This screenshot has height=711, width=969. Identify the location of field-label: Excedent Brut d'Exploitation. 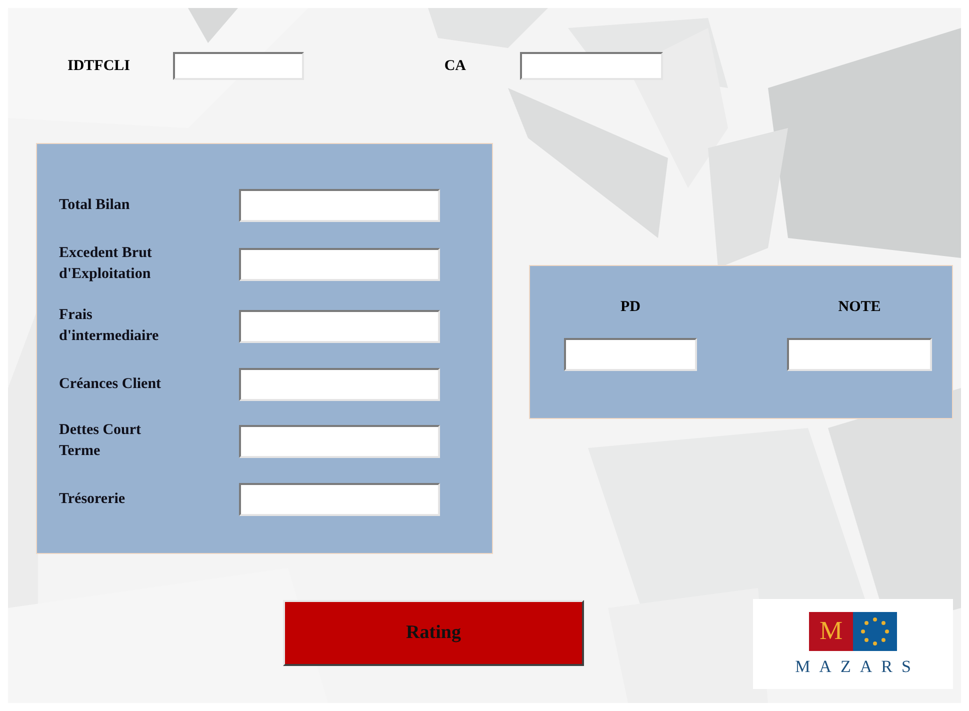
(106, 264).